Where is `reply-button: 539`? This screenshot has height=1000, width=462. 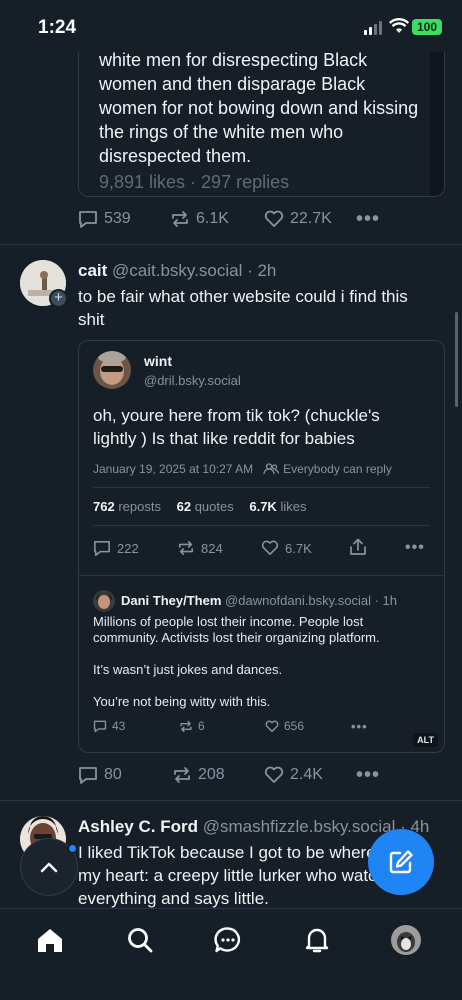
reply-button: 539 is located at coordinates (124, 219).